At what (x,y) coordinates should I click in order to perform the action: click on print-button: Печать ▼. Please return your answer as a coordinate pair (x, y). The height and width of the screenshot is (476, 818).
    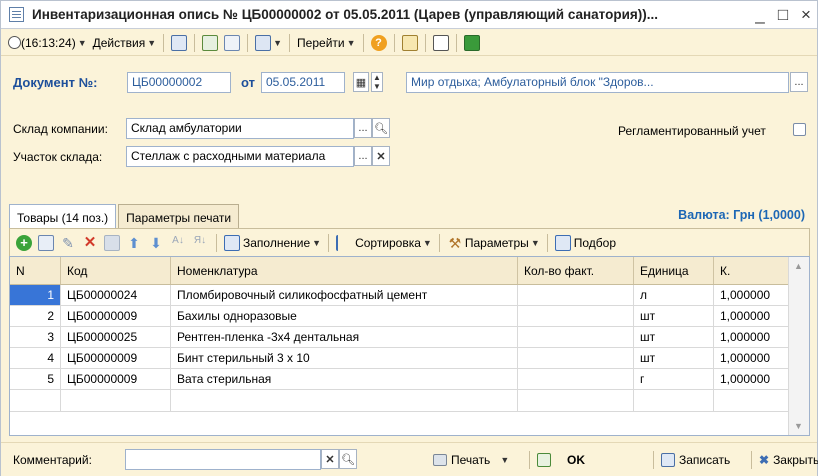
    Looking at the image, I should click on (471, 460).